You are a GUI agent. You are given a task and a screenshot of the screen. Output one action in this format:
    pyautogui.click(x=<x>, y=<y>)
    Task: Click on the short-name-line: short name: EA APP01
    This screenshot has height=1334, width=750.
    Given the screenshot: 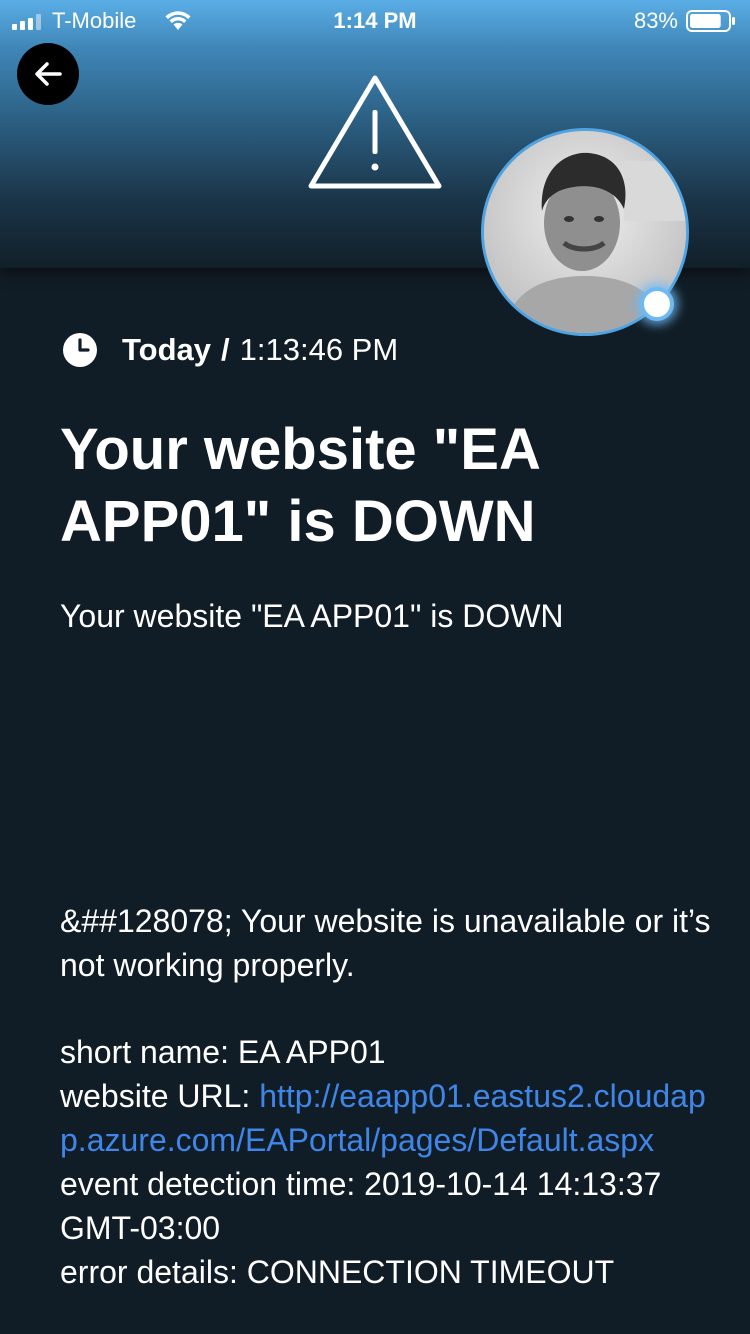 What is the action you would take?
    pyautogui.click(x=390, y=1052)
    